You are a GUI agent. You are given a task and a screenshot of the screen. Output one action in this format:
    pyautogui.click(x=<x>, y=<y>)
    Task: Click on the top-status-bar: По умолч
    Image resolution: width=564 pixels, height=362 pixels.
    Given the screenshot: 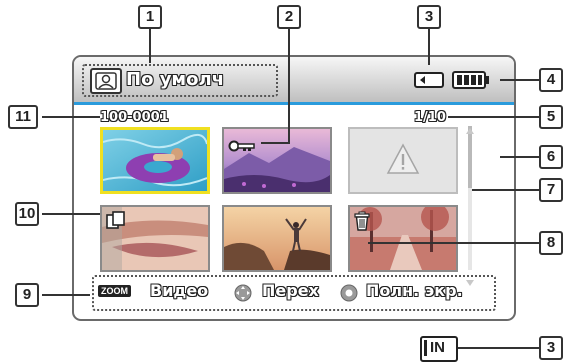 What is the action you would take?
    pyautogui.click(x=294, y=81)
    